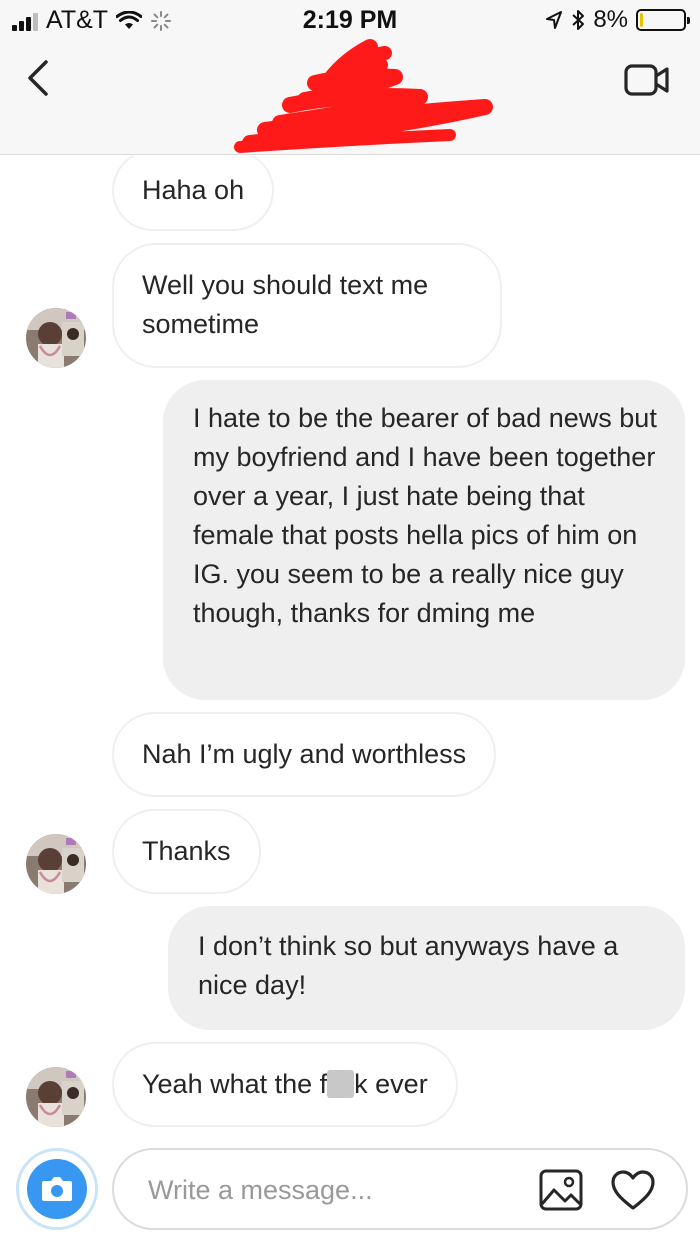 The height and width of the screenshot is (1245, 700). Describe the element at coordinates (193, 190) in the screenshot. I see `message-text: Haha oh` at that location.